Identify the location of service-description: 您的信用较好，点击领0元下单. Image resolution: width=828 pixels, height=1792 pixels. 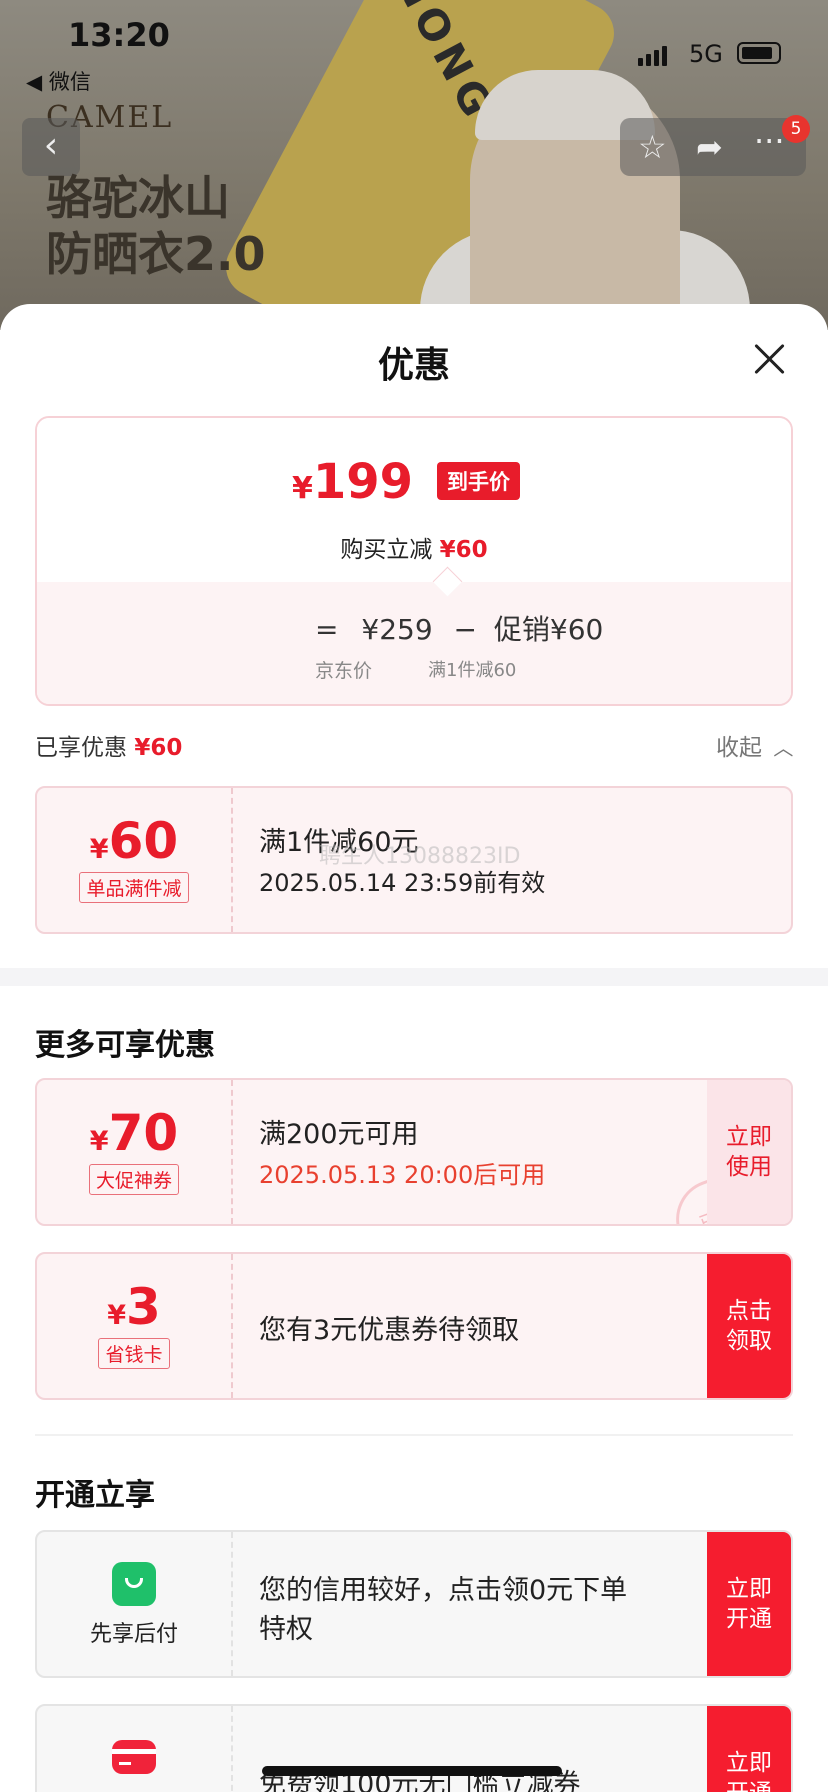
(443, 1590).